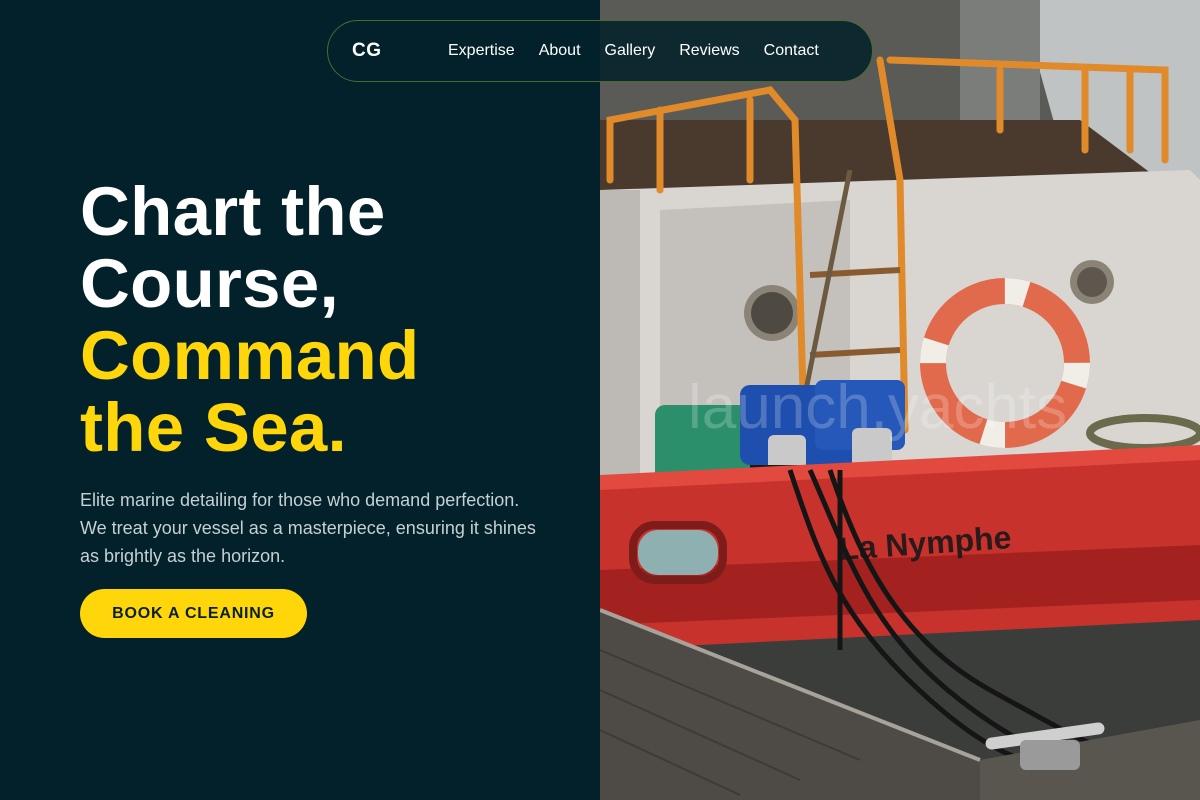 The width and height of the screenshot is (1200, 800). What do you see at coordinates (791, 51) in the screenshot?
I see `nav-link-contact: Contact` at bounding box center [791, 51].